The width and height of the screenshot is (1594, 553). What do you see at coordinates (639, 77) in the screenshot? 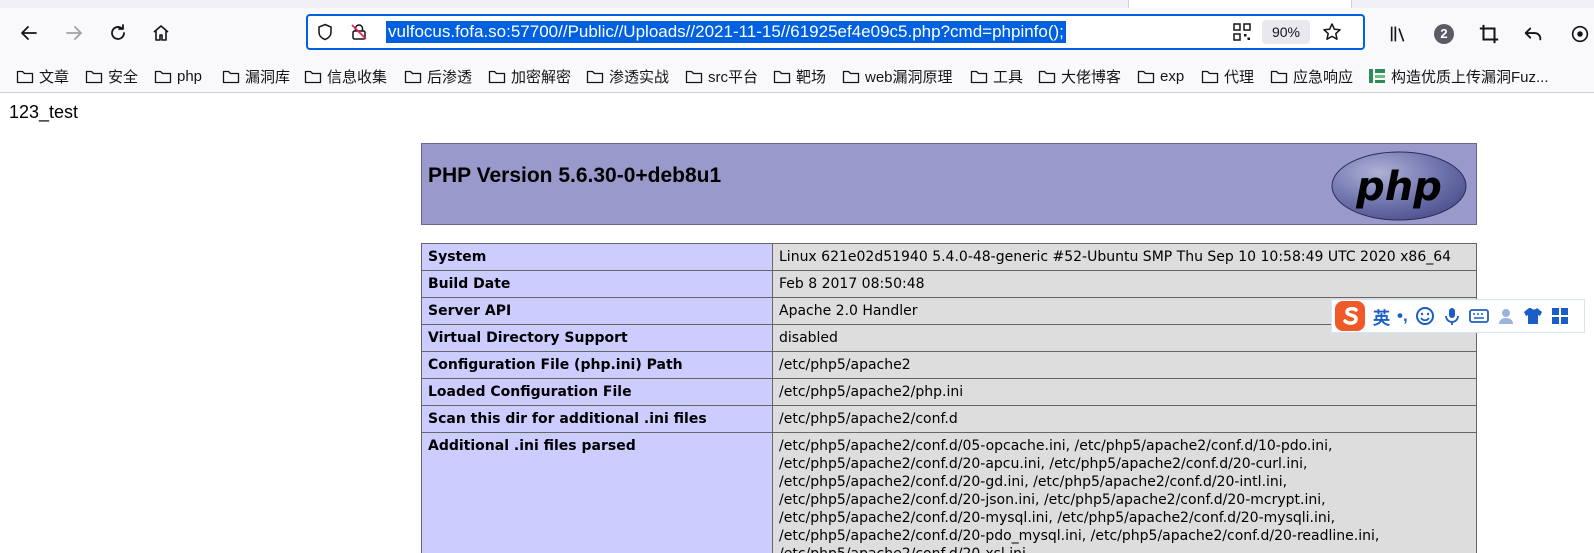
I see `bookmark-label: 渗透实战` at bounding box center [639, 77].